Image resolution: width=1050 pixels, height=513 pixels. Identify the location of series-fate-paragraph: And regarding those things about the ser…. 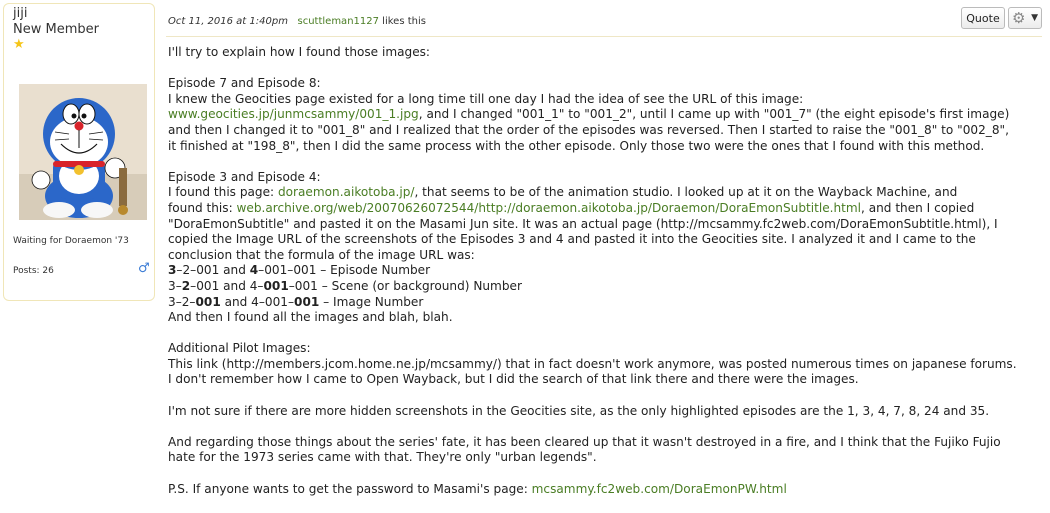
(608, 450).